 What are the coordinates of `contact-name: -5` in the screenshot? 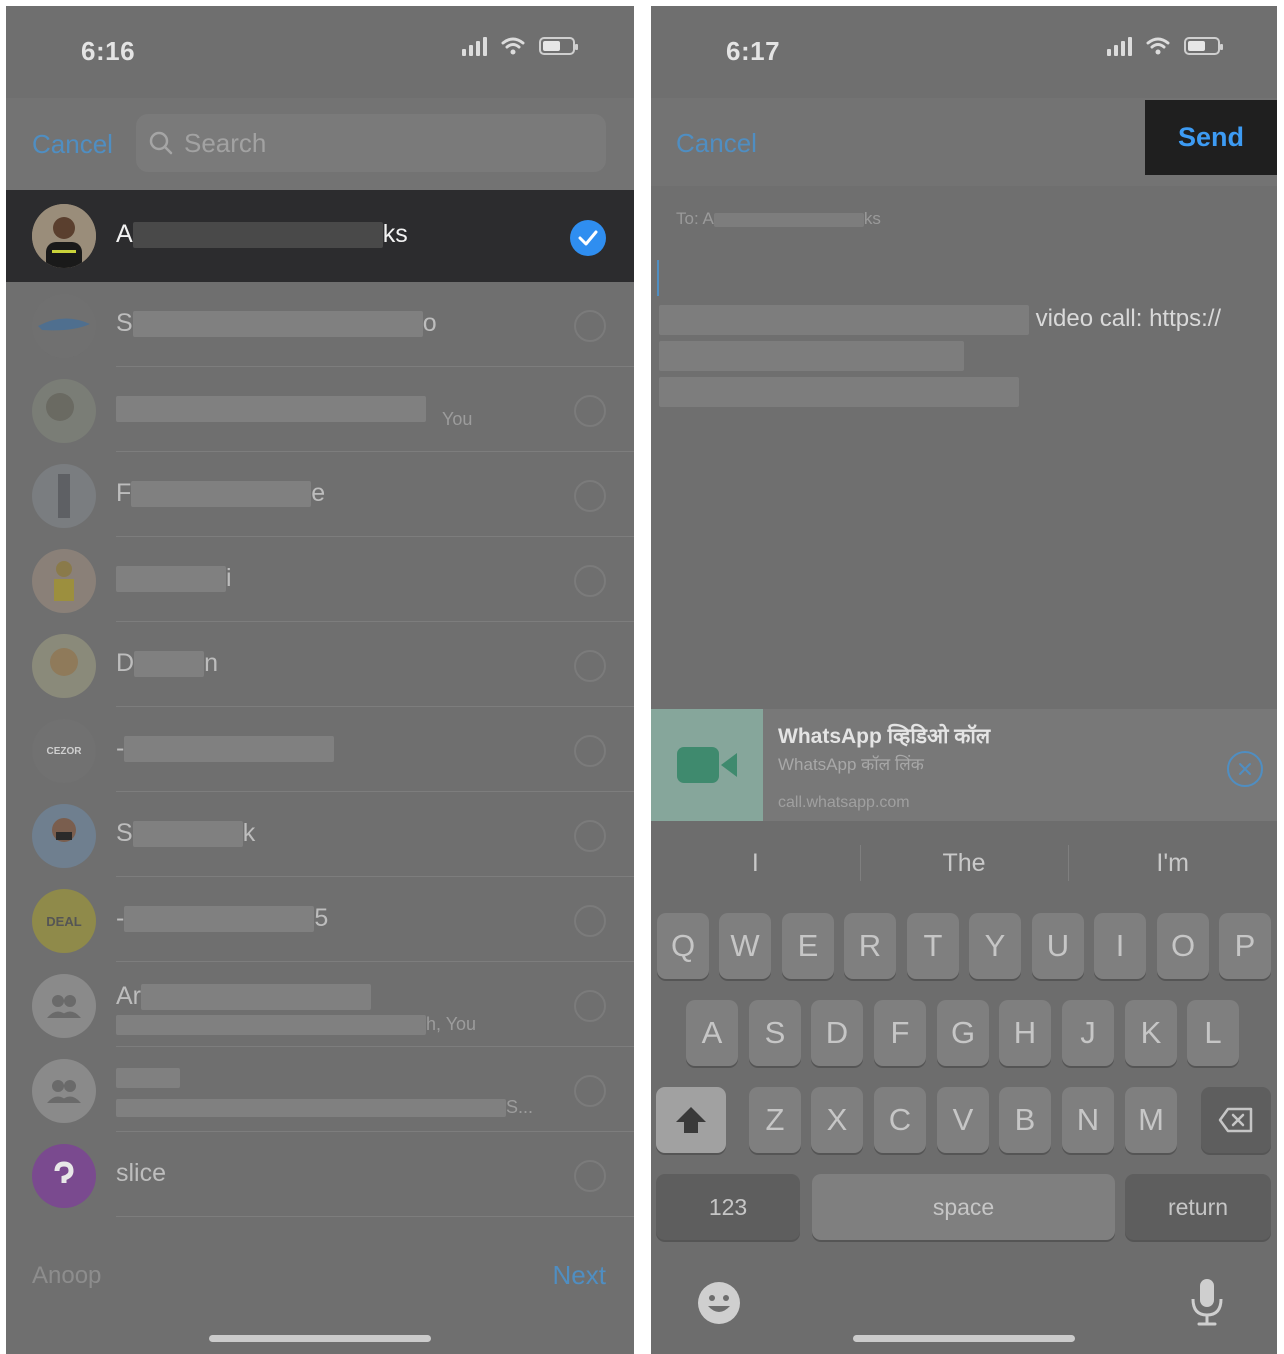 It's located at (222, 918).